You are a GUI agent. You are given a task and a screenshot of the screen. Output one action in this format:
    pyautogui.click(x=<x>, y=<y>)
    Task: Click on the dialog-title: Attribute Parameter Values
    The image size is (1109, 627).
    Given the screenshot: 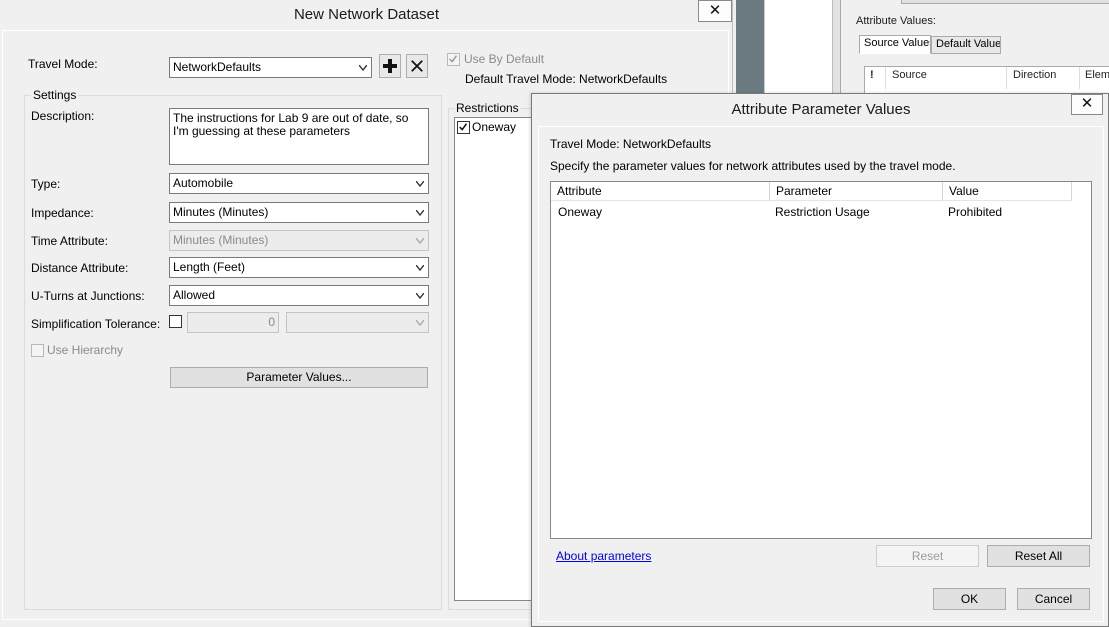 What is the action you would take?
    pyautogui.click(x=821, y=109)
    